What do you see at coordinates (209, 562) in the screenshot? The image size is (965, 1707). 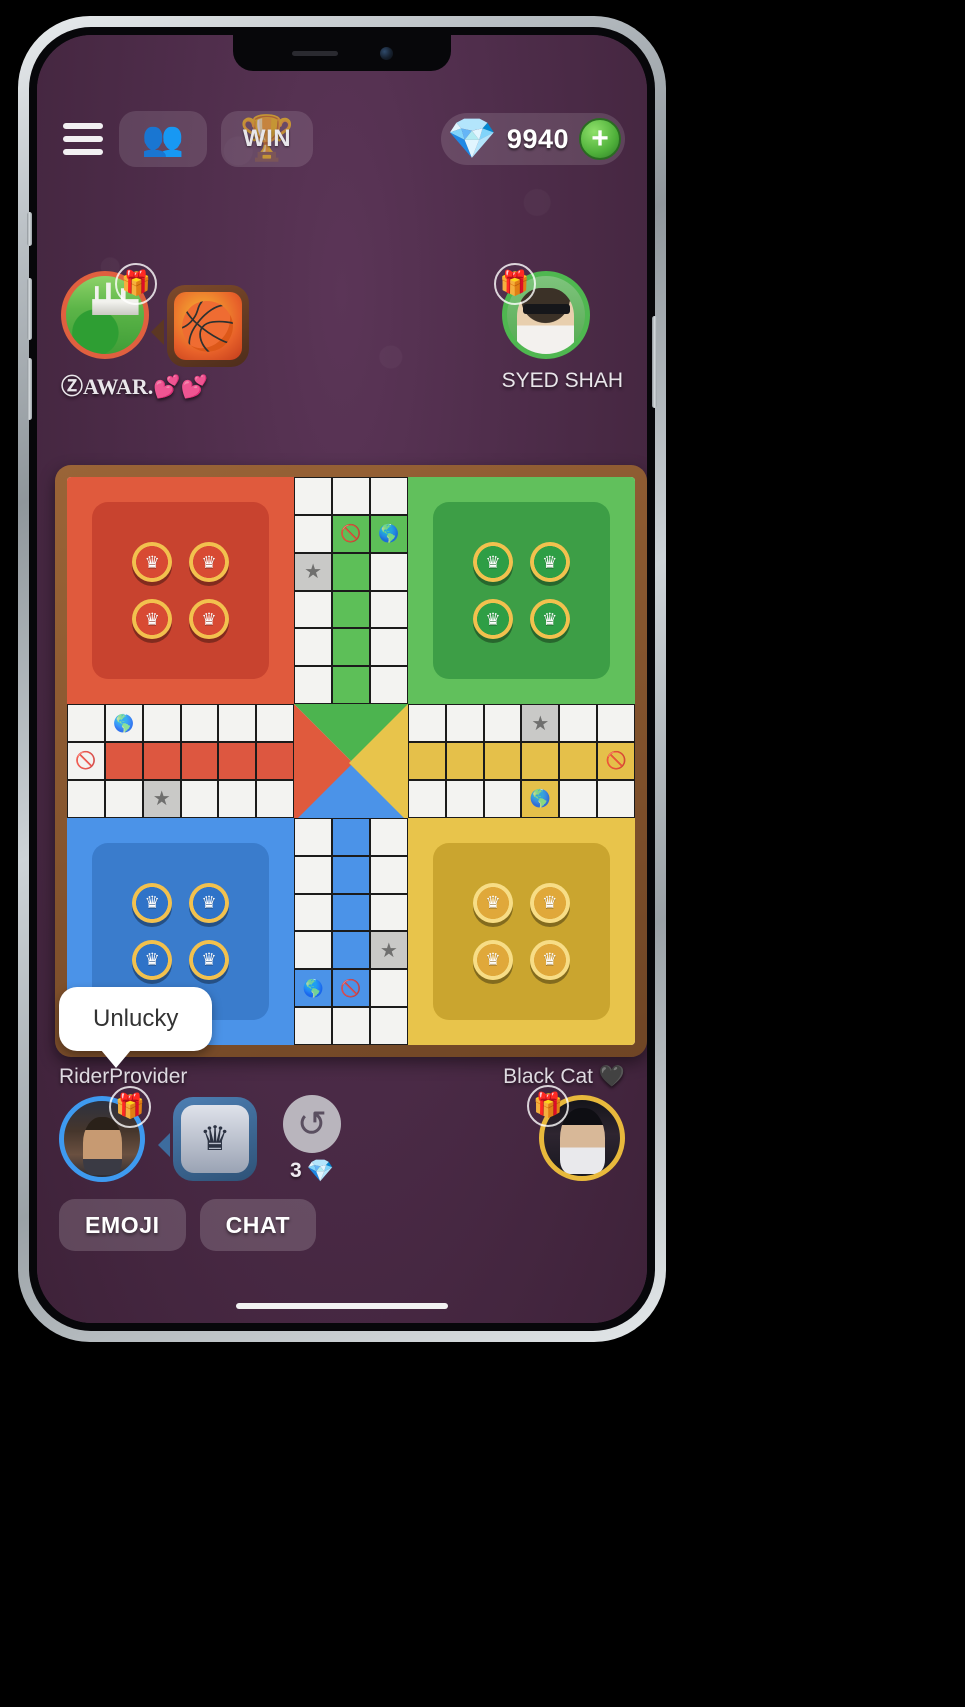 I see `token-red-2: ♛` at bounding box center [209, 562].